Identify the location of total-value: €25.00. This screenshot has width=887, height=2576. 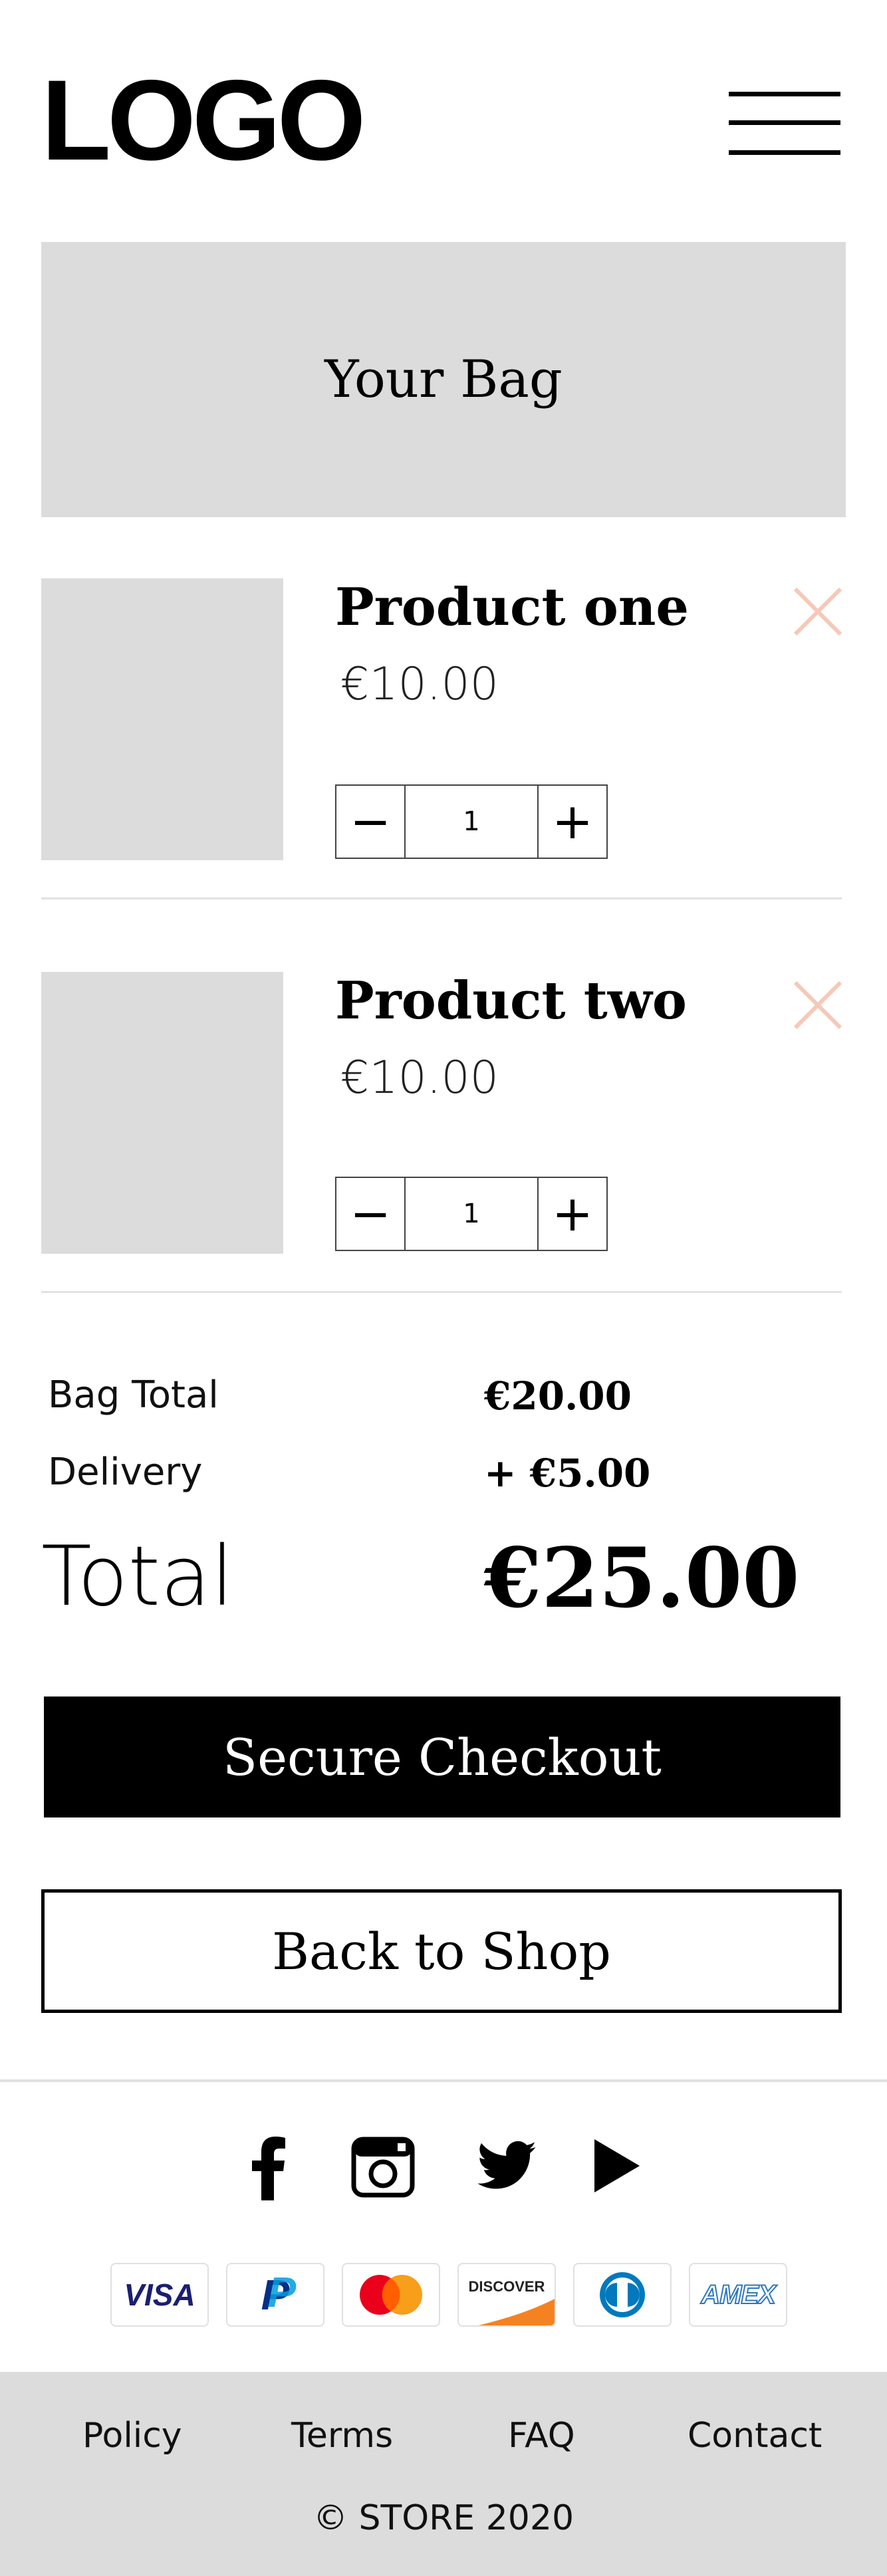
(642, 1578).